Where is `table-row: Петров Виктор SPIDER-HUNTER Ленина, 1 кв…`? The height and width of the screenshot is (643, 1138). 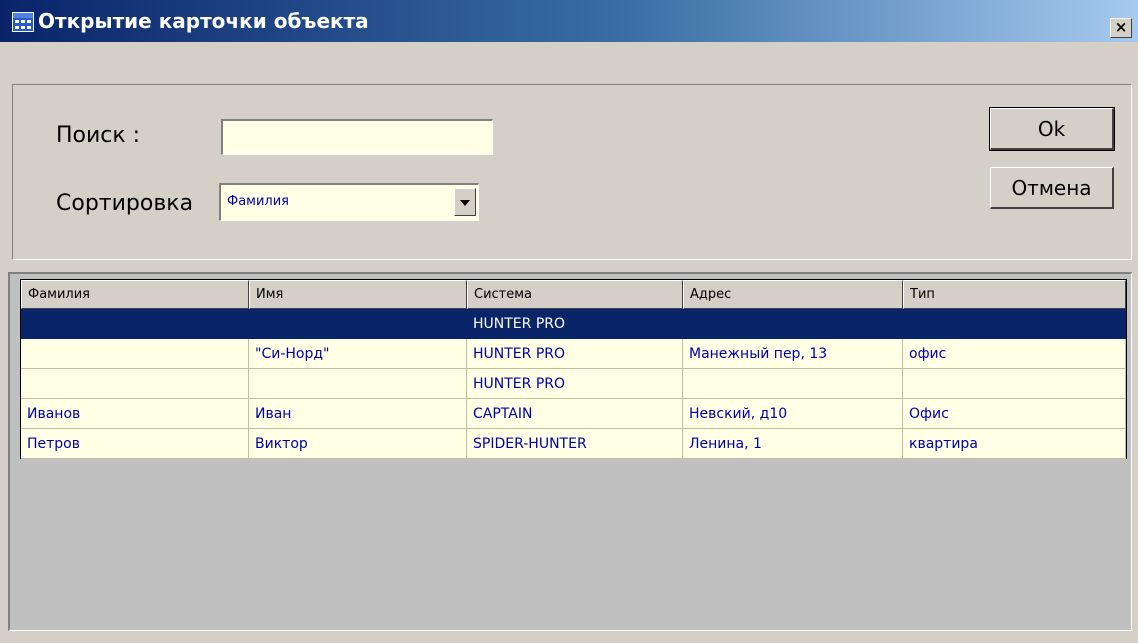 table-row: Петров Виктор SPIDER-HUNTER Ленина, 1 кв… is located at coordinates (573, 444).